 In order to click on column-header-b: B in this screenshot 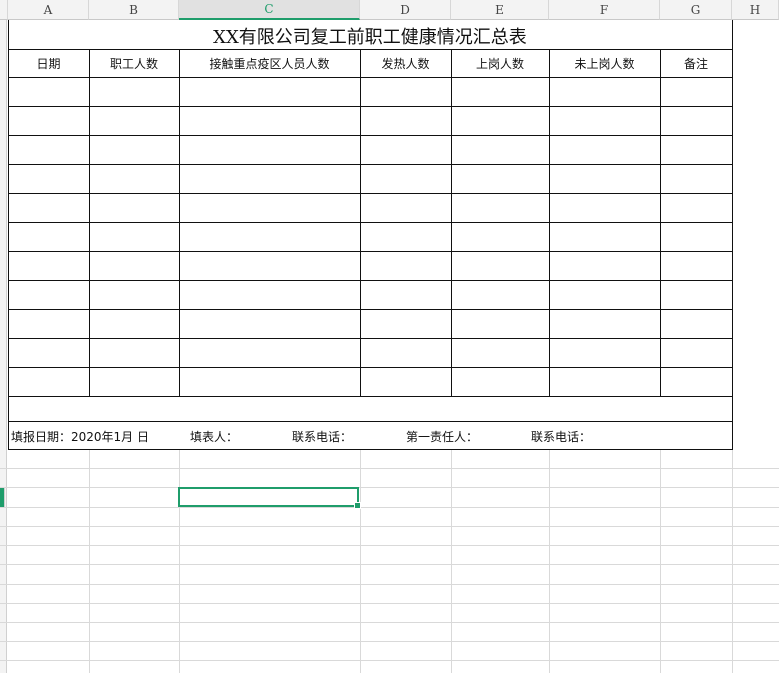, I will do `click(134, 10)`.